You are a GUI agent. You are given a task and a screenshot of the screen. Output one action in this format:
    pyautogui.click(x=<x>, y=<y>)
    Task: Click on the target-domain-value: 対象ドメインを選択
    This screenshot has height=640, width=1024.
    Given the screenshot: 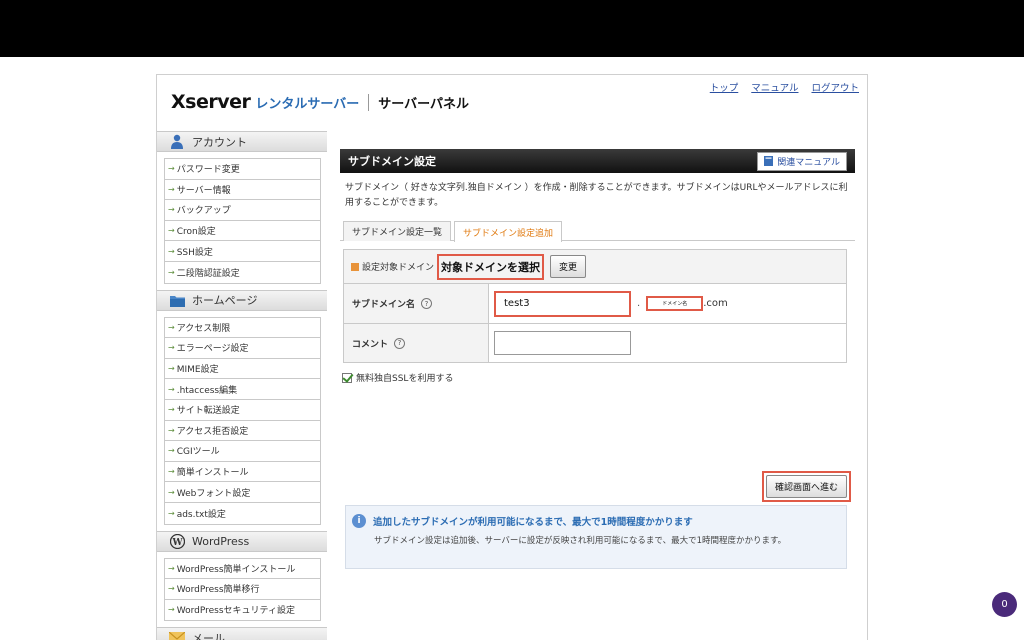 What is the action you would take?
    pyautogui.click(x=491, y=266)
    